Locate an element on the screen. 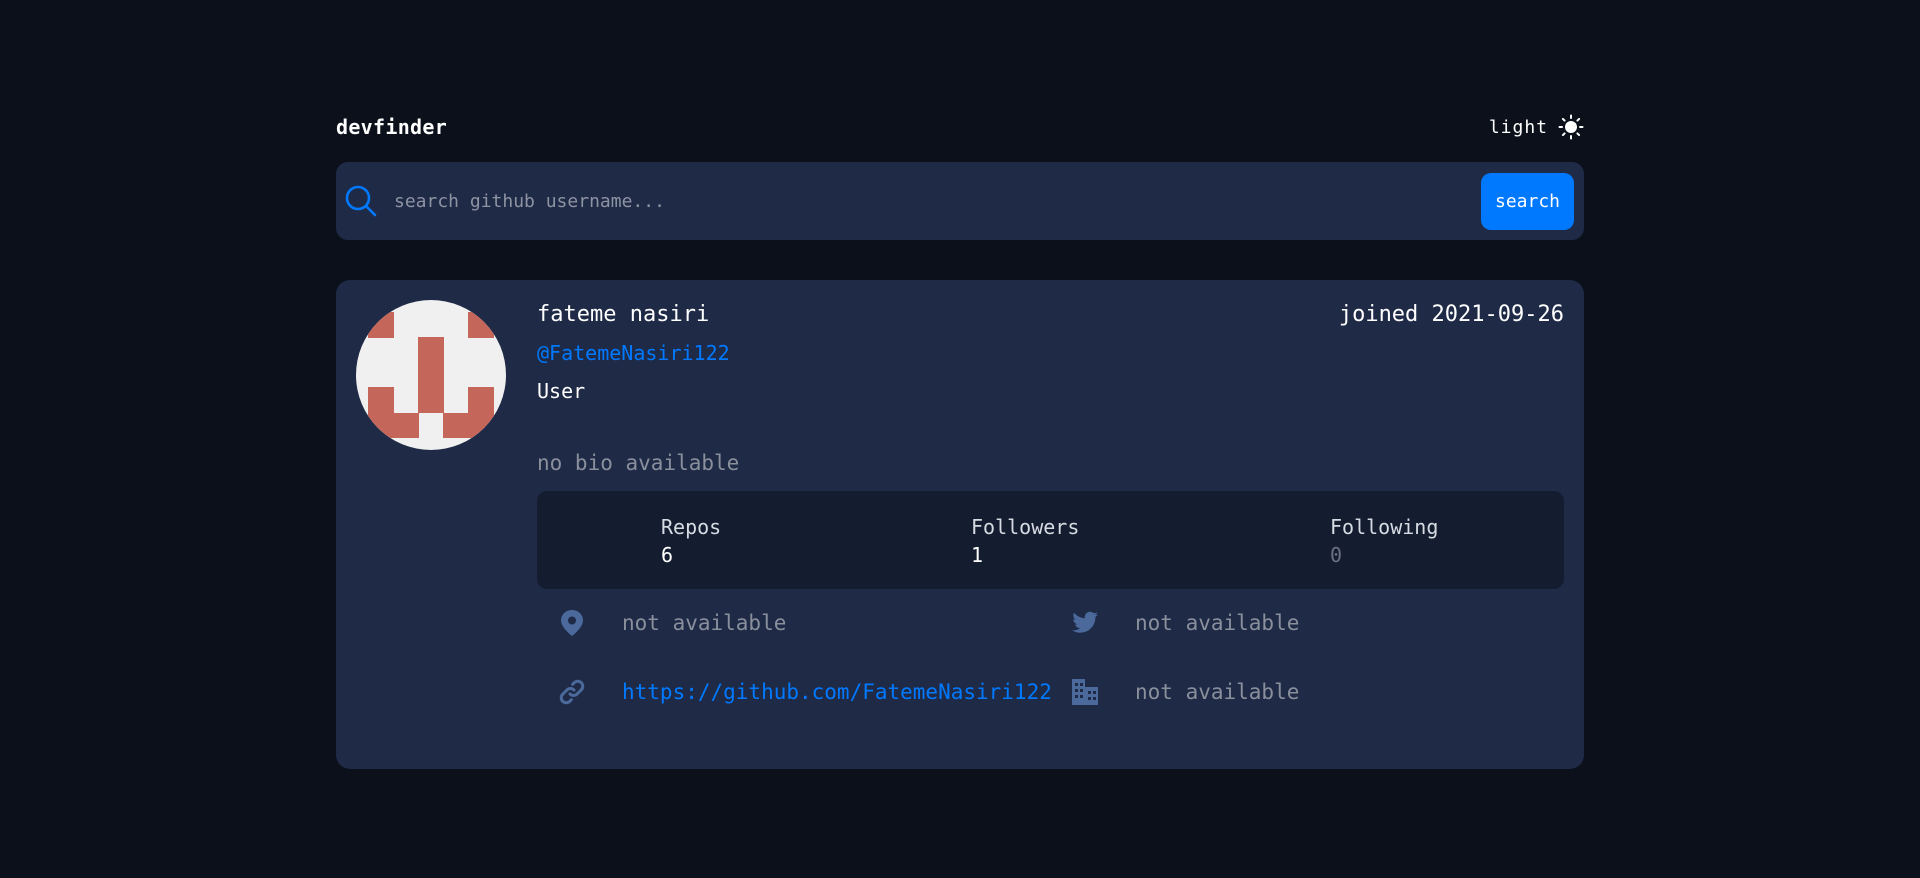 The width and height of the screenshot is (1920, 878). stat-label: Following is located at coordinates (1384, 527).